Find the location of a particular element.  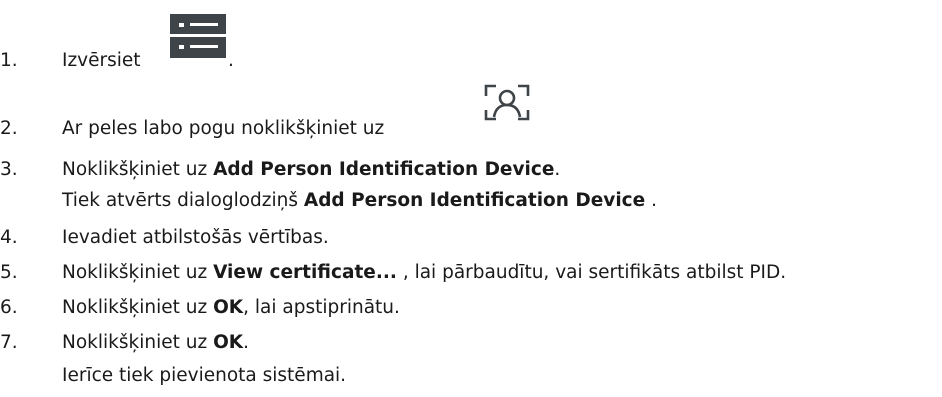

step-text: Ar peles labo pogu noklikšķiniet uz is located at coordinates (223, 128).